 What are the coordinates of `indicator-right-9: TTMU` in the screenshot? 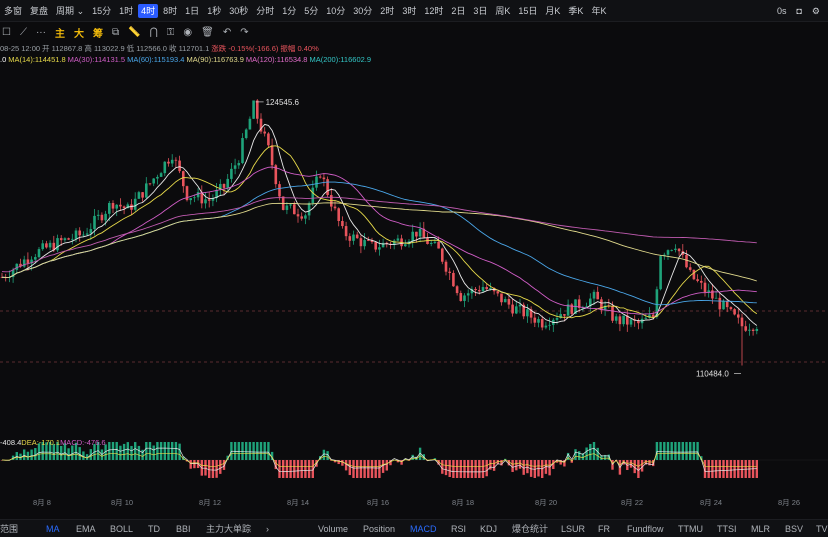 It's located at (690, 529).